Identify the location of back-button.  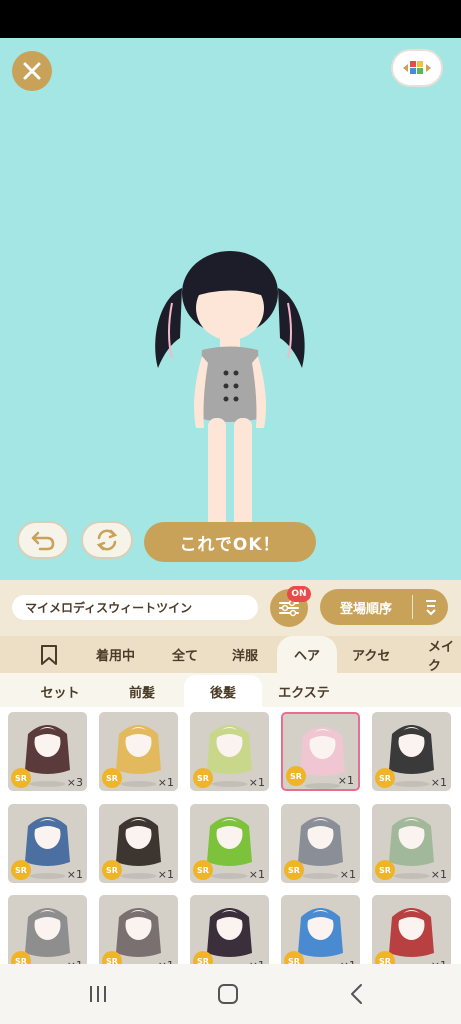
(357, 994).